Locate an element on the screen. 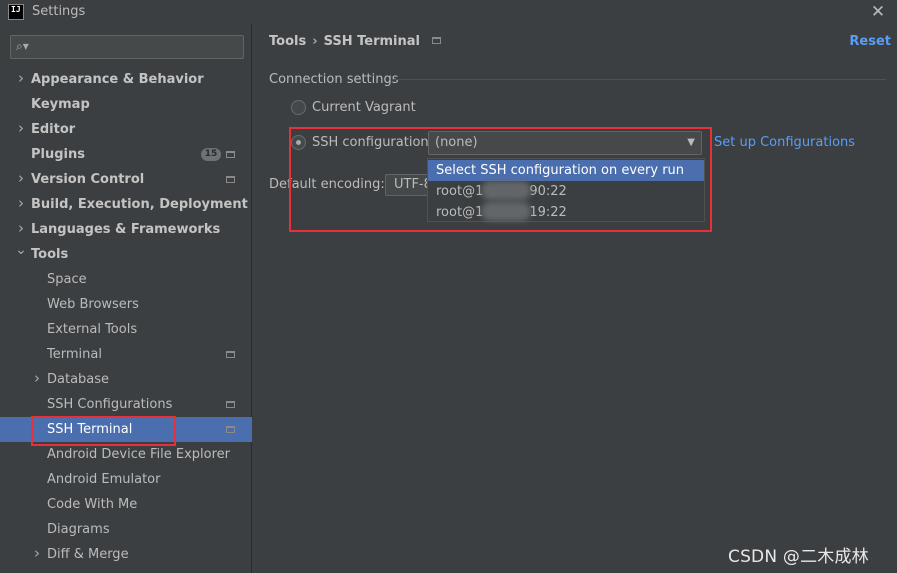 The width and height of the screenshot is (897, 573). sidebar-item-diagrams: Diagrams is located at coordinates (126, 529).